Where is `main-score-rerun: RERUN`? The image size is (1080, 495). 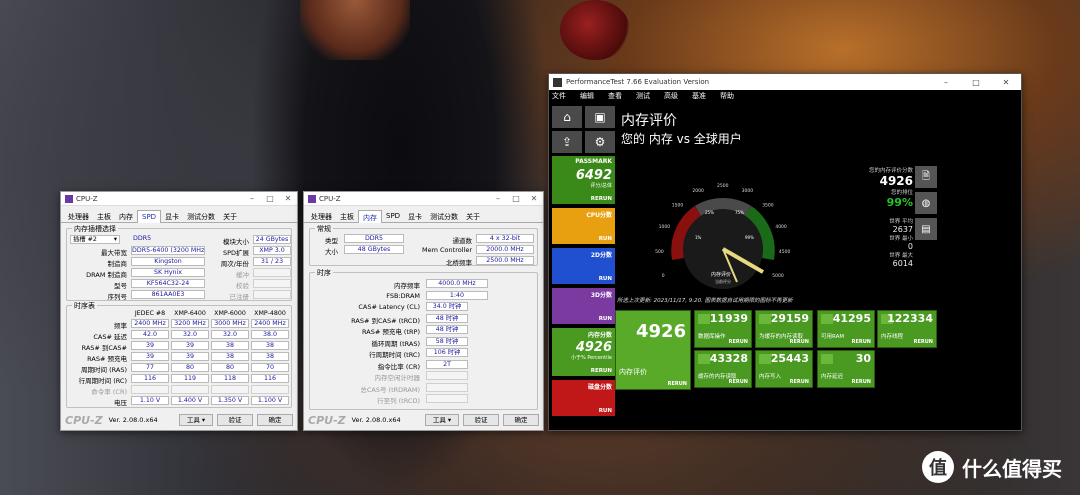 main-score-rerun: RERUN is located at coordinates (677, 384).